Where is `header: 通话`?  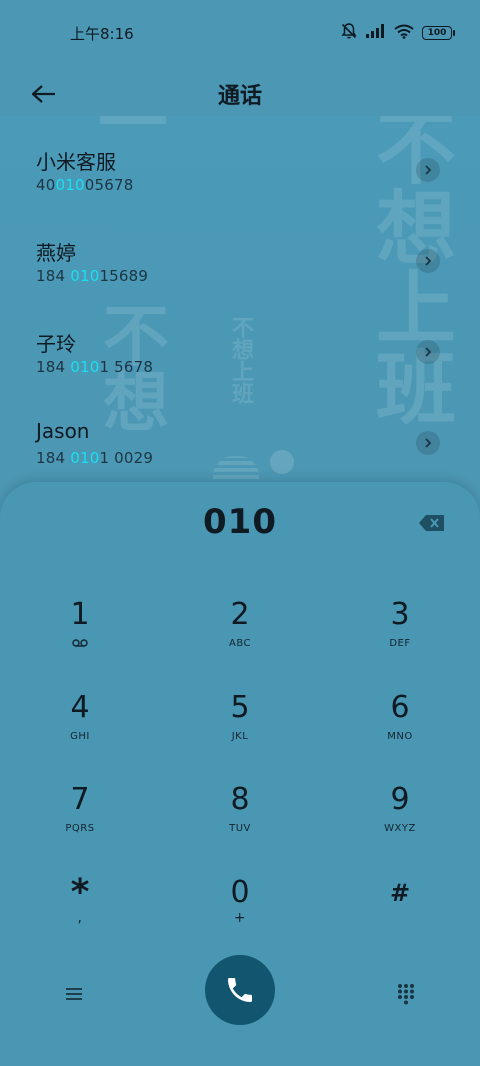 header: 通话 is located at coordinates (240, 94).